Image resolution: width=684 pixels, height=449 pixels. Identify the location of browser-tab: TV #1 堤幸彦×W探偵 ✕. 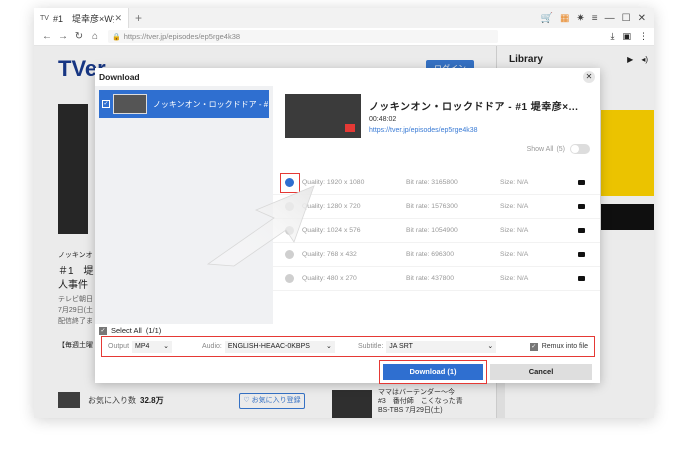
(81, 18).